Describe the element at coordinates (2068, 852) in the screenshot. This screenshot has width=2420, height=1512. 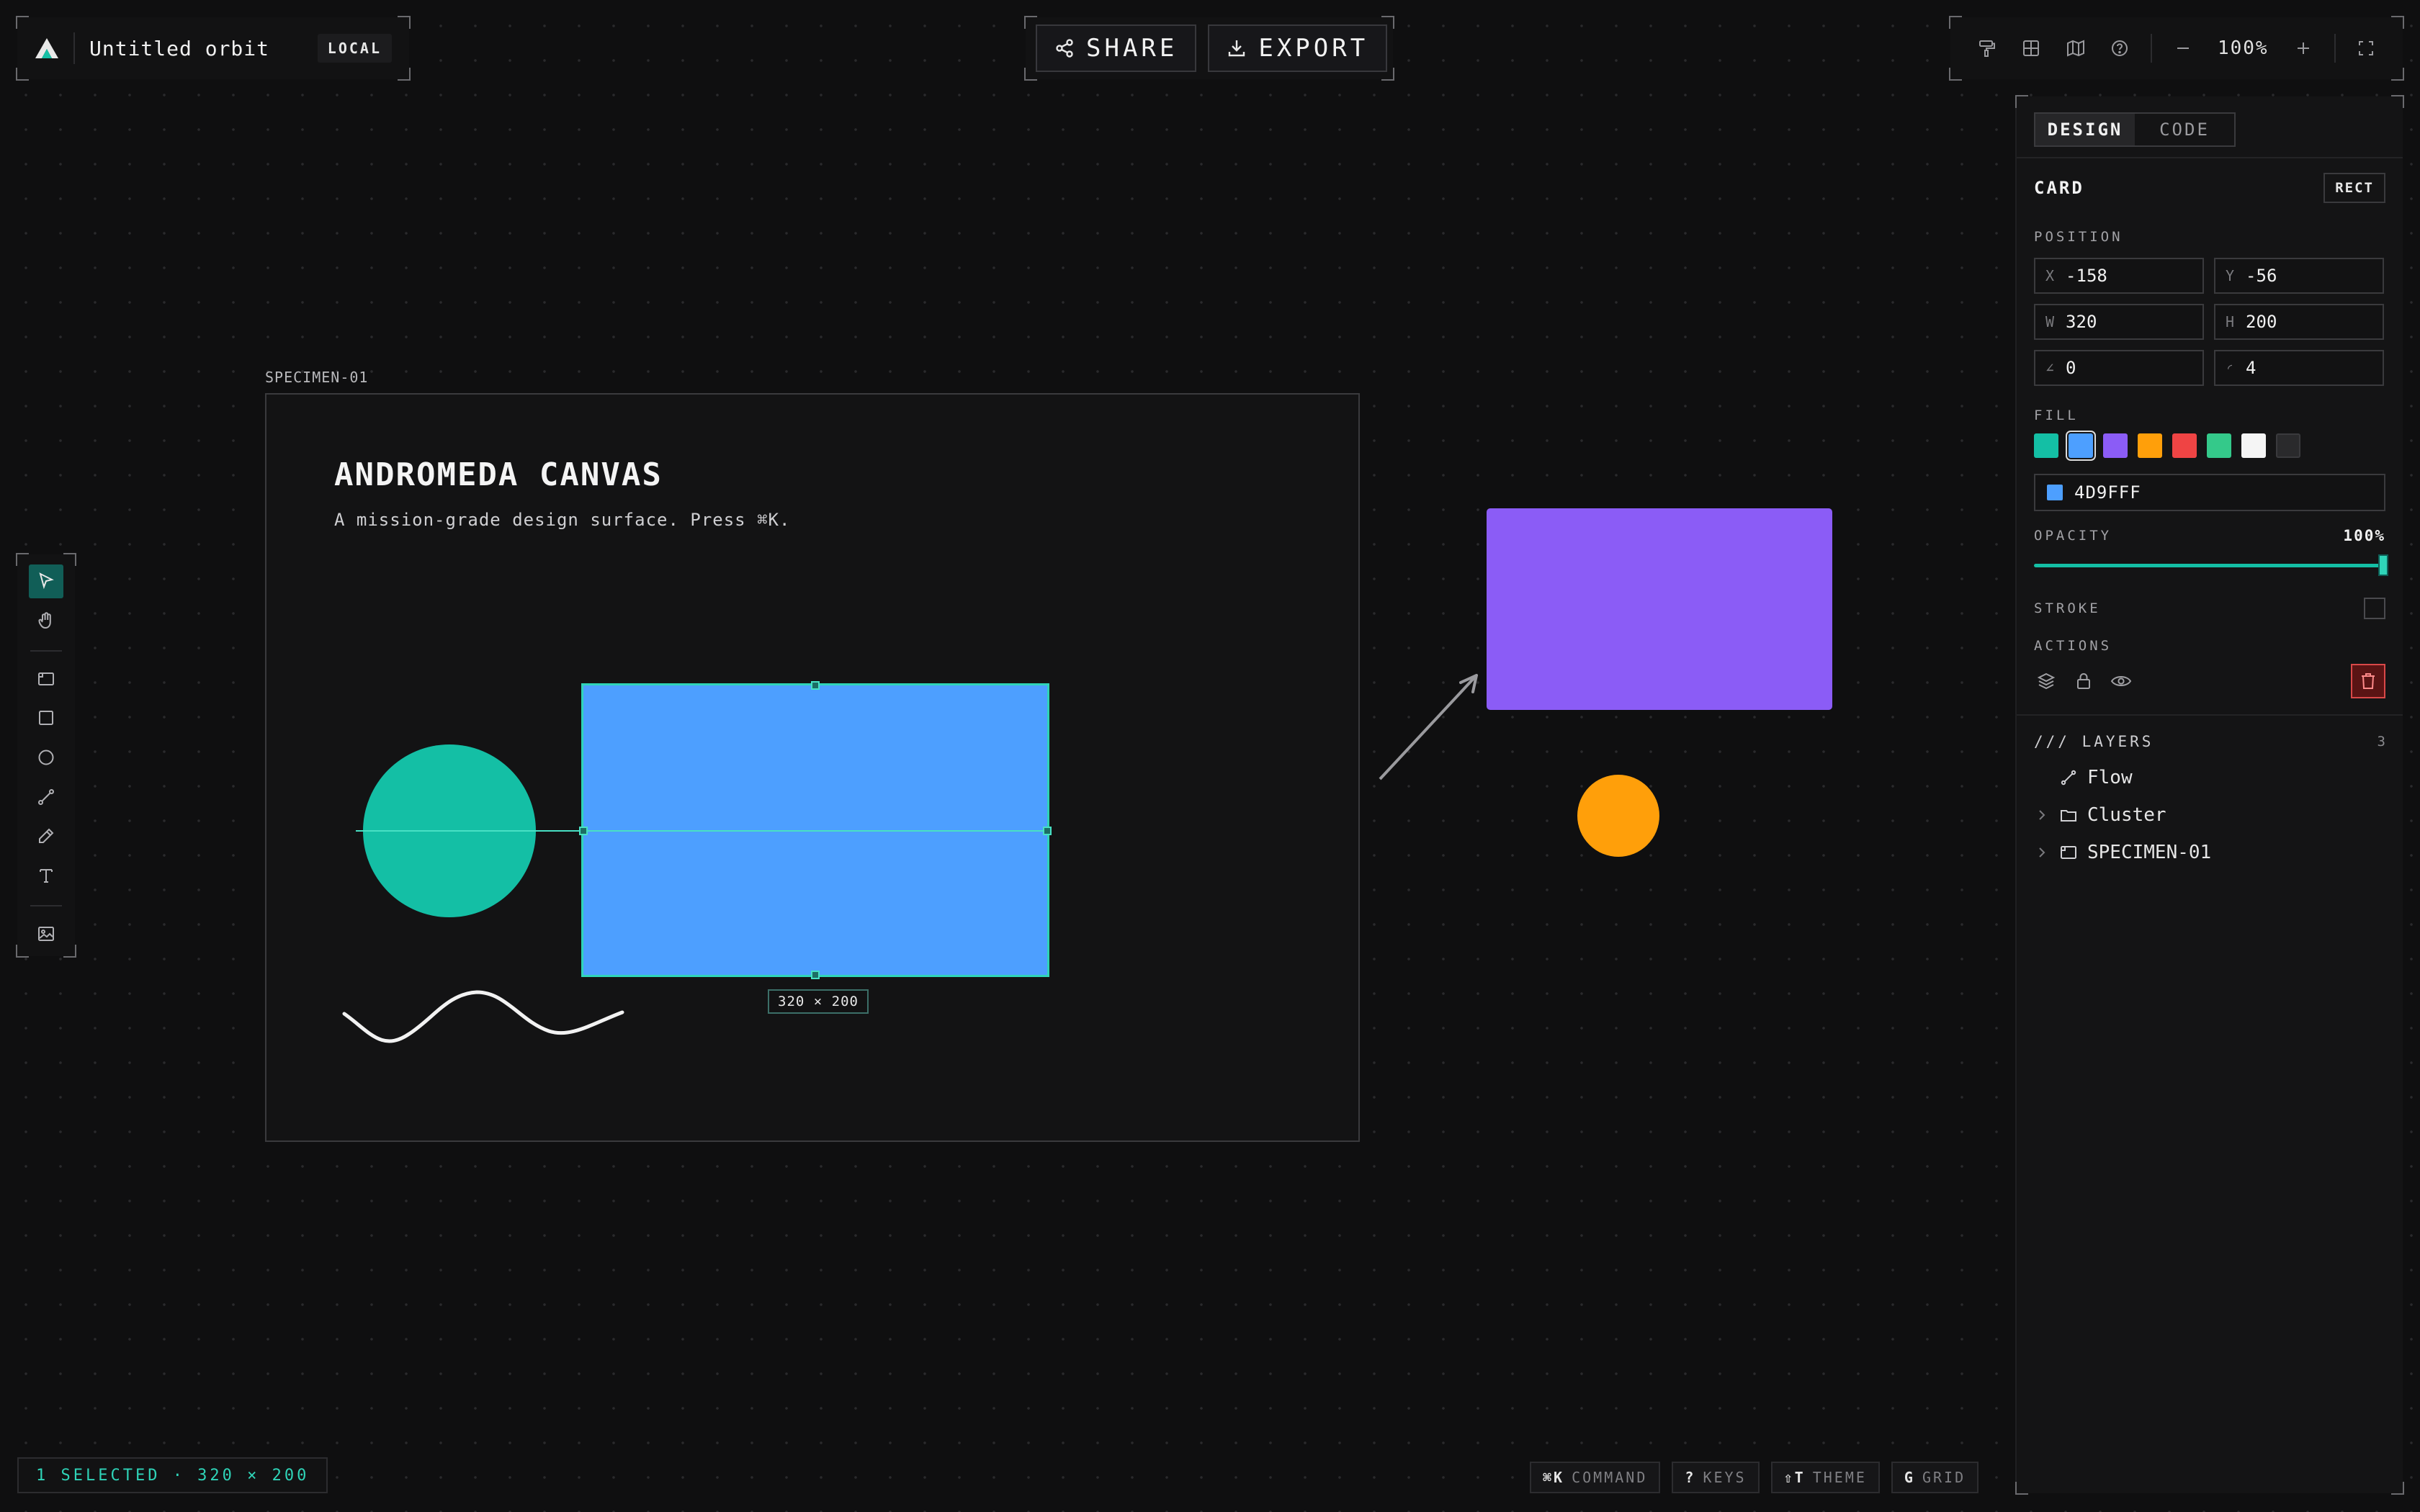
I see `frame-icon` at that location.